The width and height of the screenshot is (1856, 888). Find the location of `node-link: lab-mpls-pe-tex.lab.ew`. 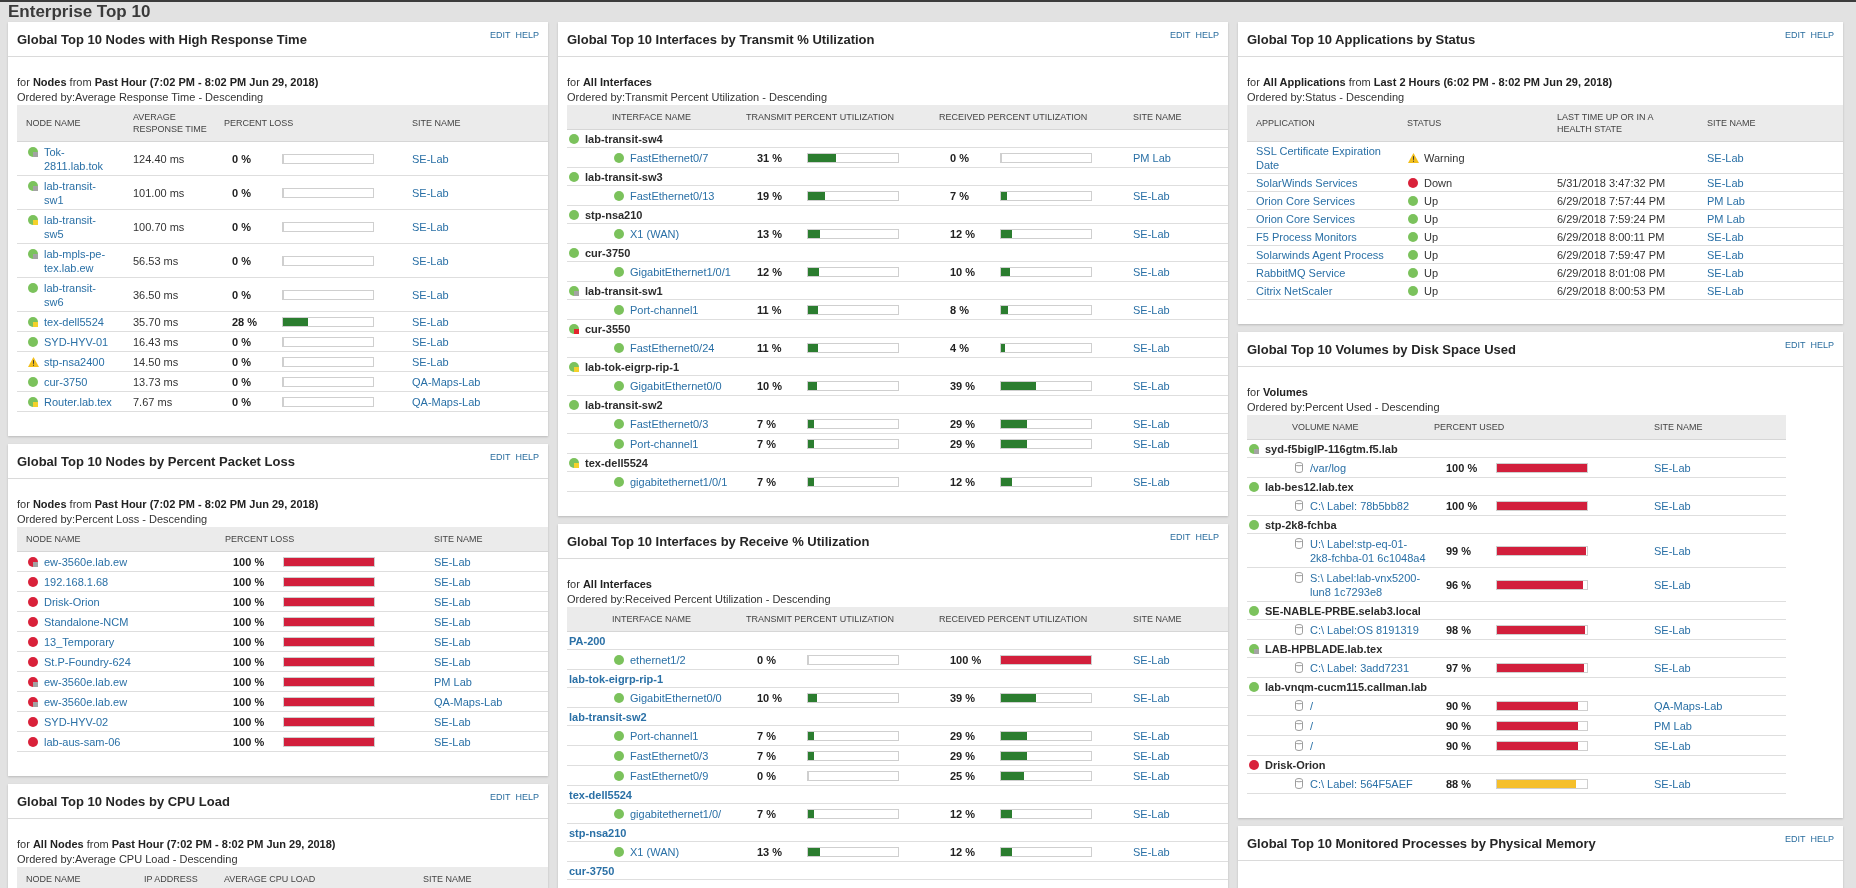

node-link: lab-mpls-pe-tex.lab.ew is located at coordinates (79, 260).